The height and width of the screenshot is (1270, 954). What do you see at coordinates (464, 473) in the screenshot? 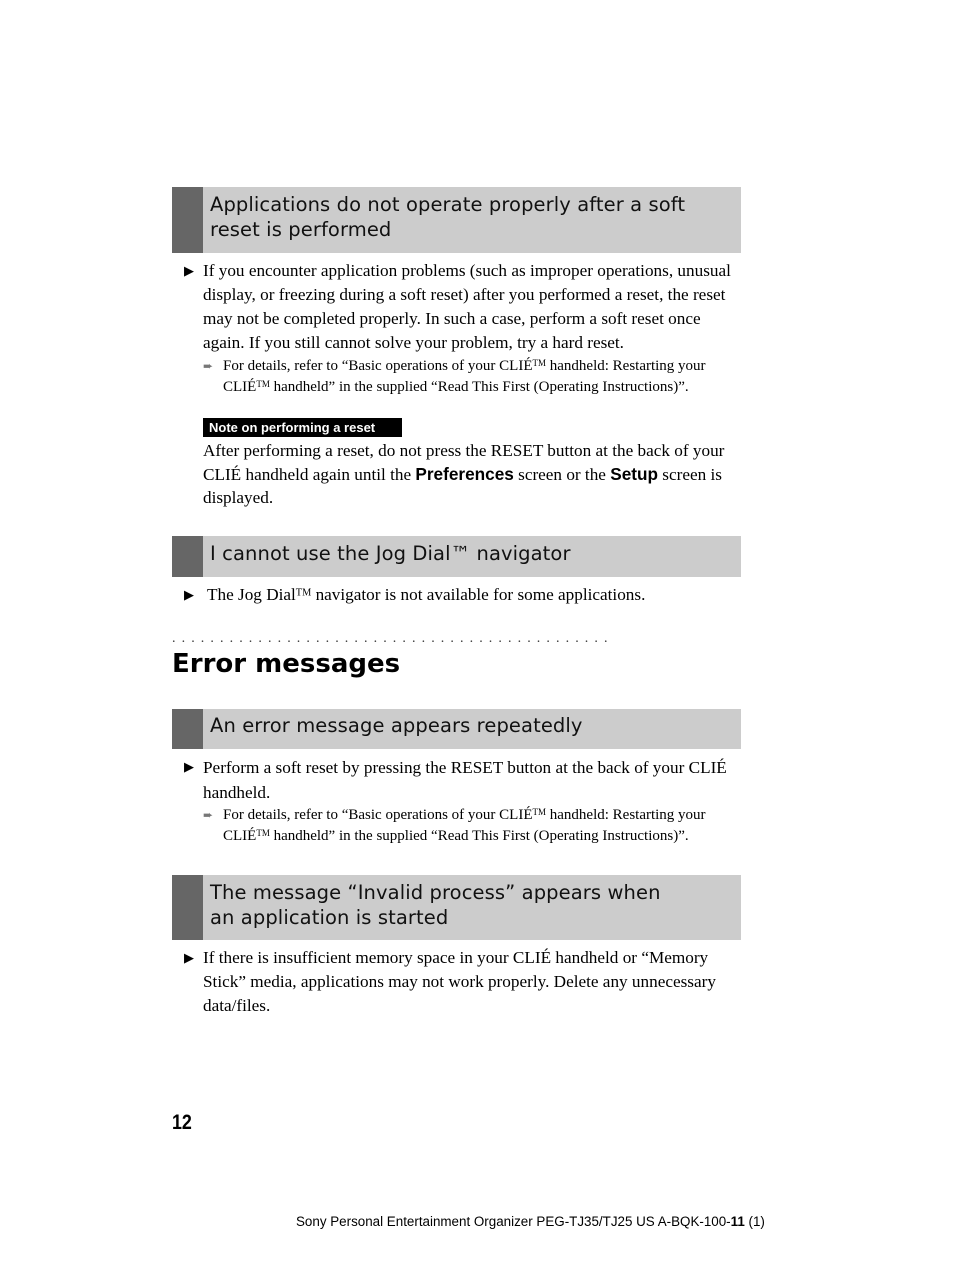
I see `note-bold-preferences: Preferences` at bounding box center [464, 473].